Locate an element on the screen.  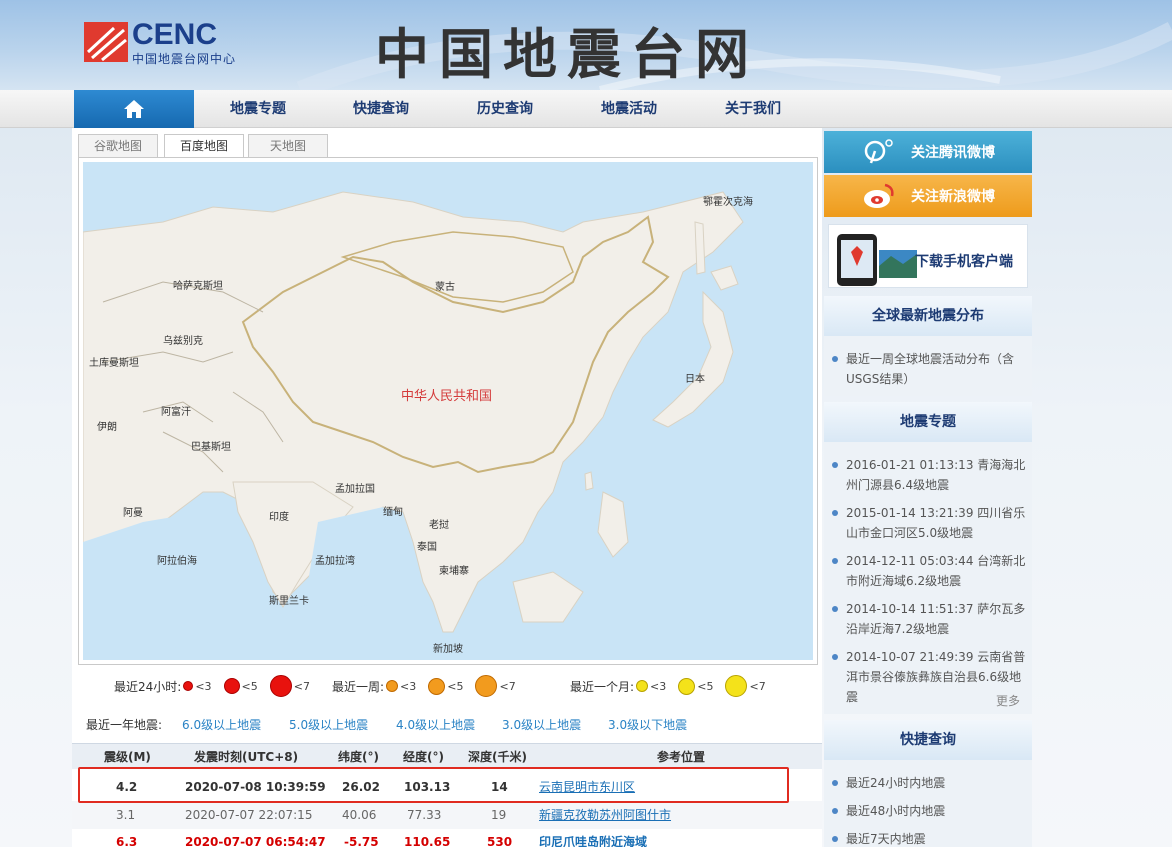
nav-item-history: 历史查询 is located at coordinates (505, 109).